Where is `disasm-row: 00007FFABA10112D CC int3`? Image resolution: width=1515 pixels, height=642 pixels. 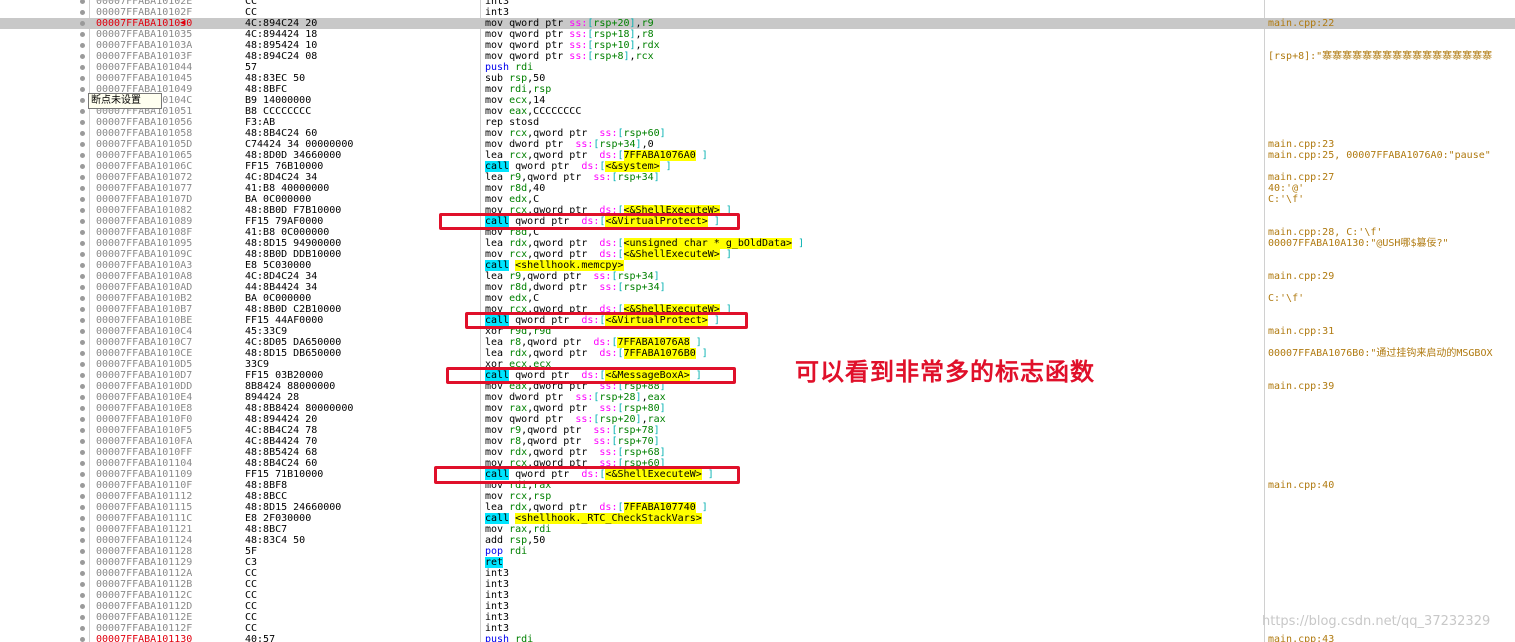 disasm-row: 00007FFABA10112D CC int3 is located at coordinates (757, 606).